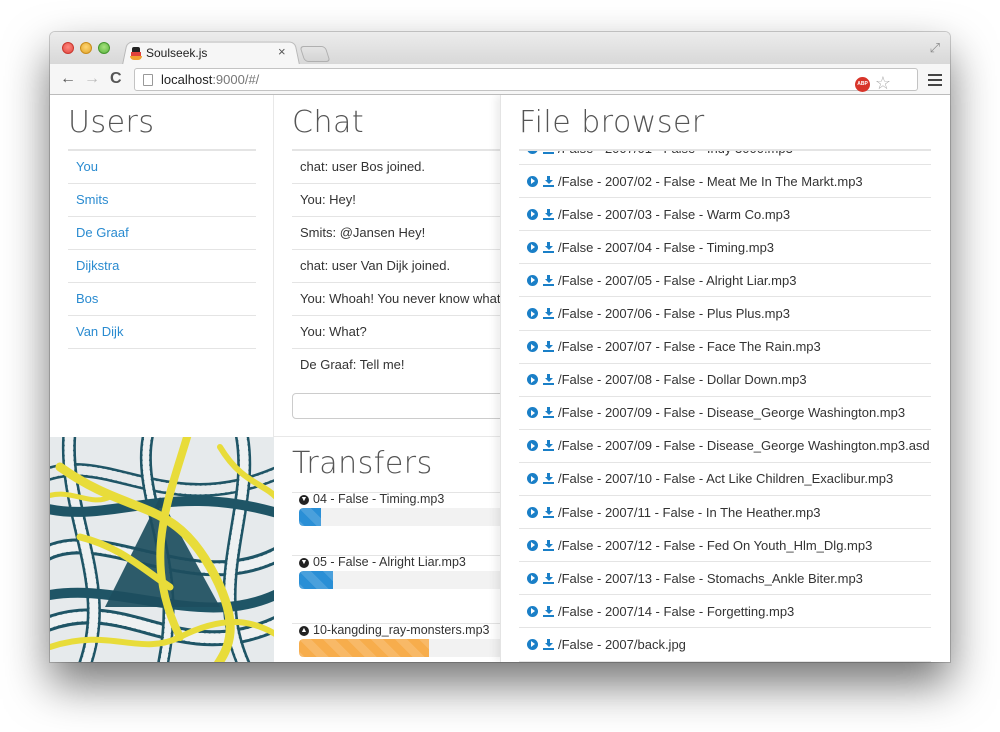 This screenshot has width=1000, height=732. I want to click on user-list-item: You, so click(162, 167).